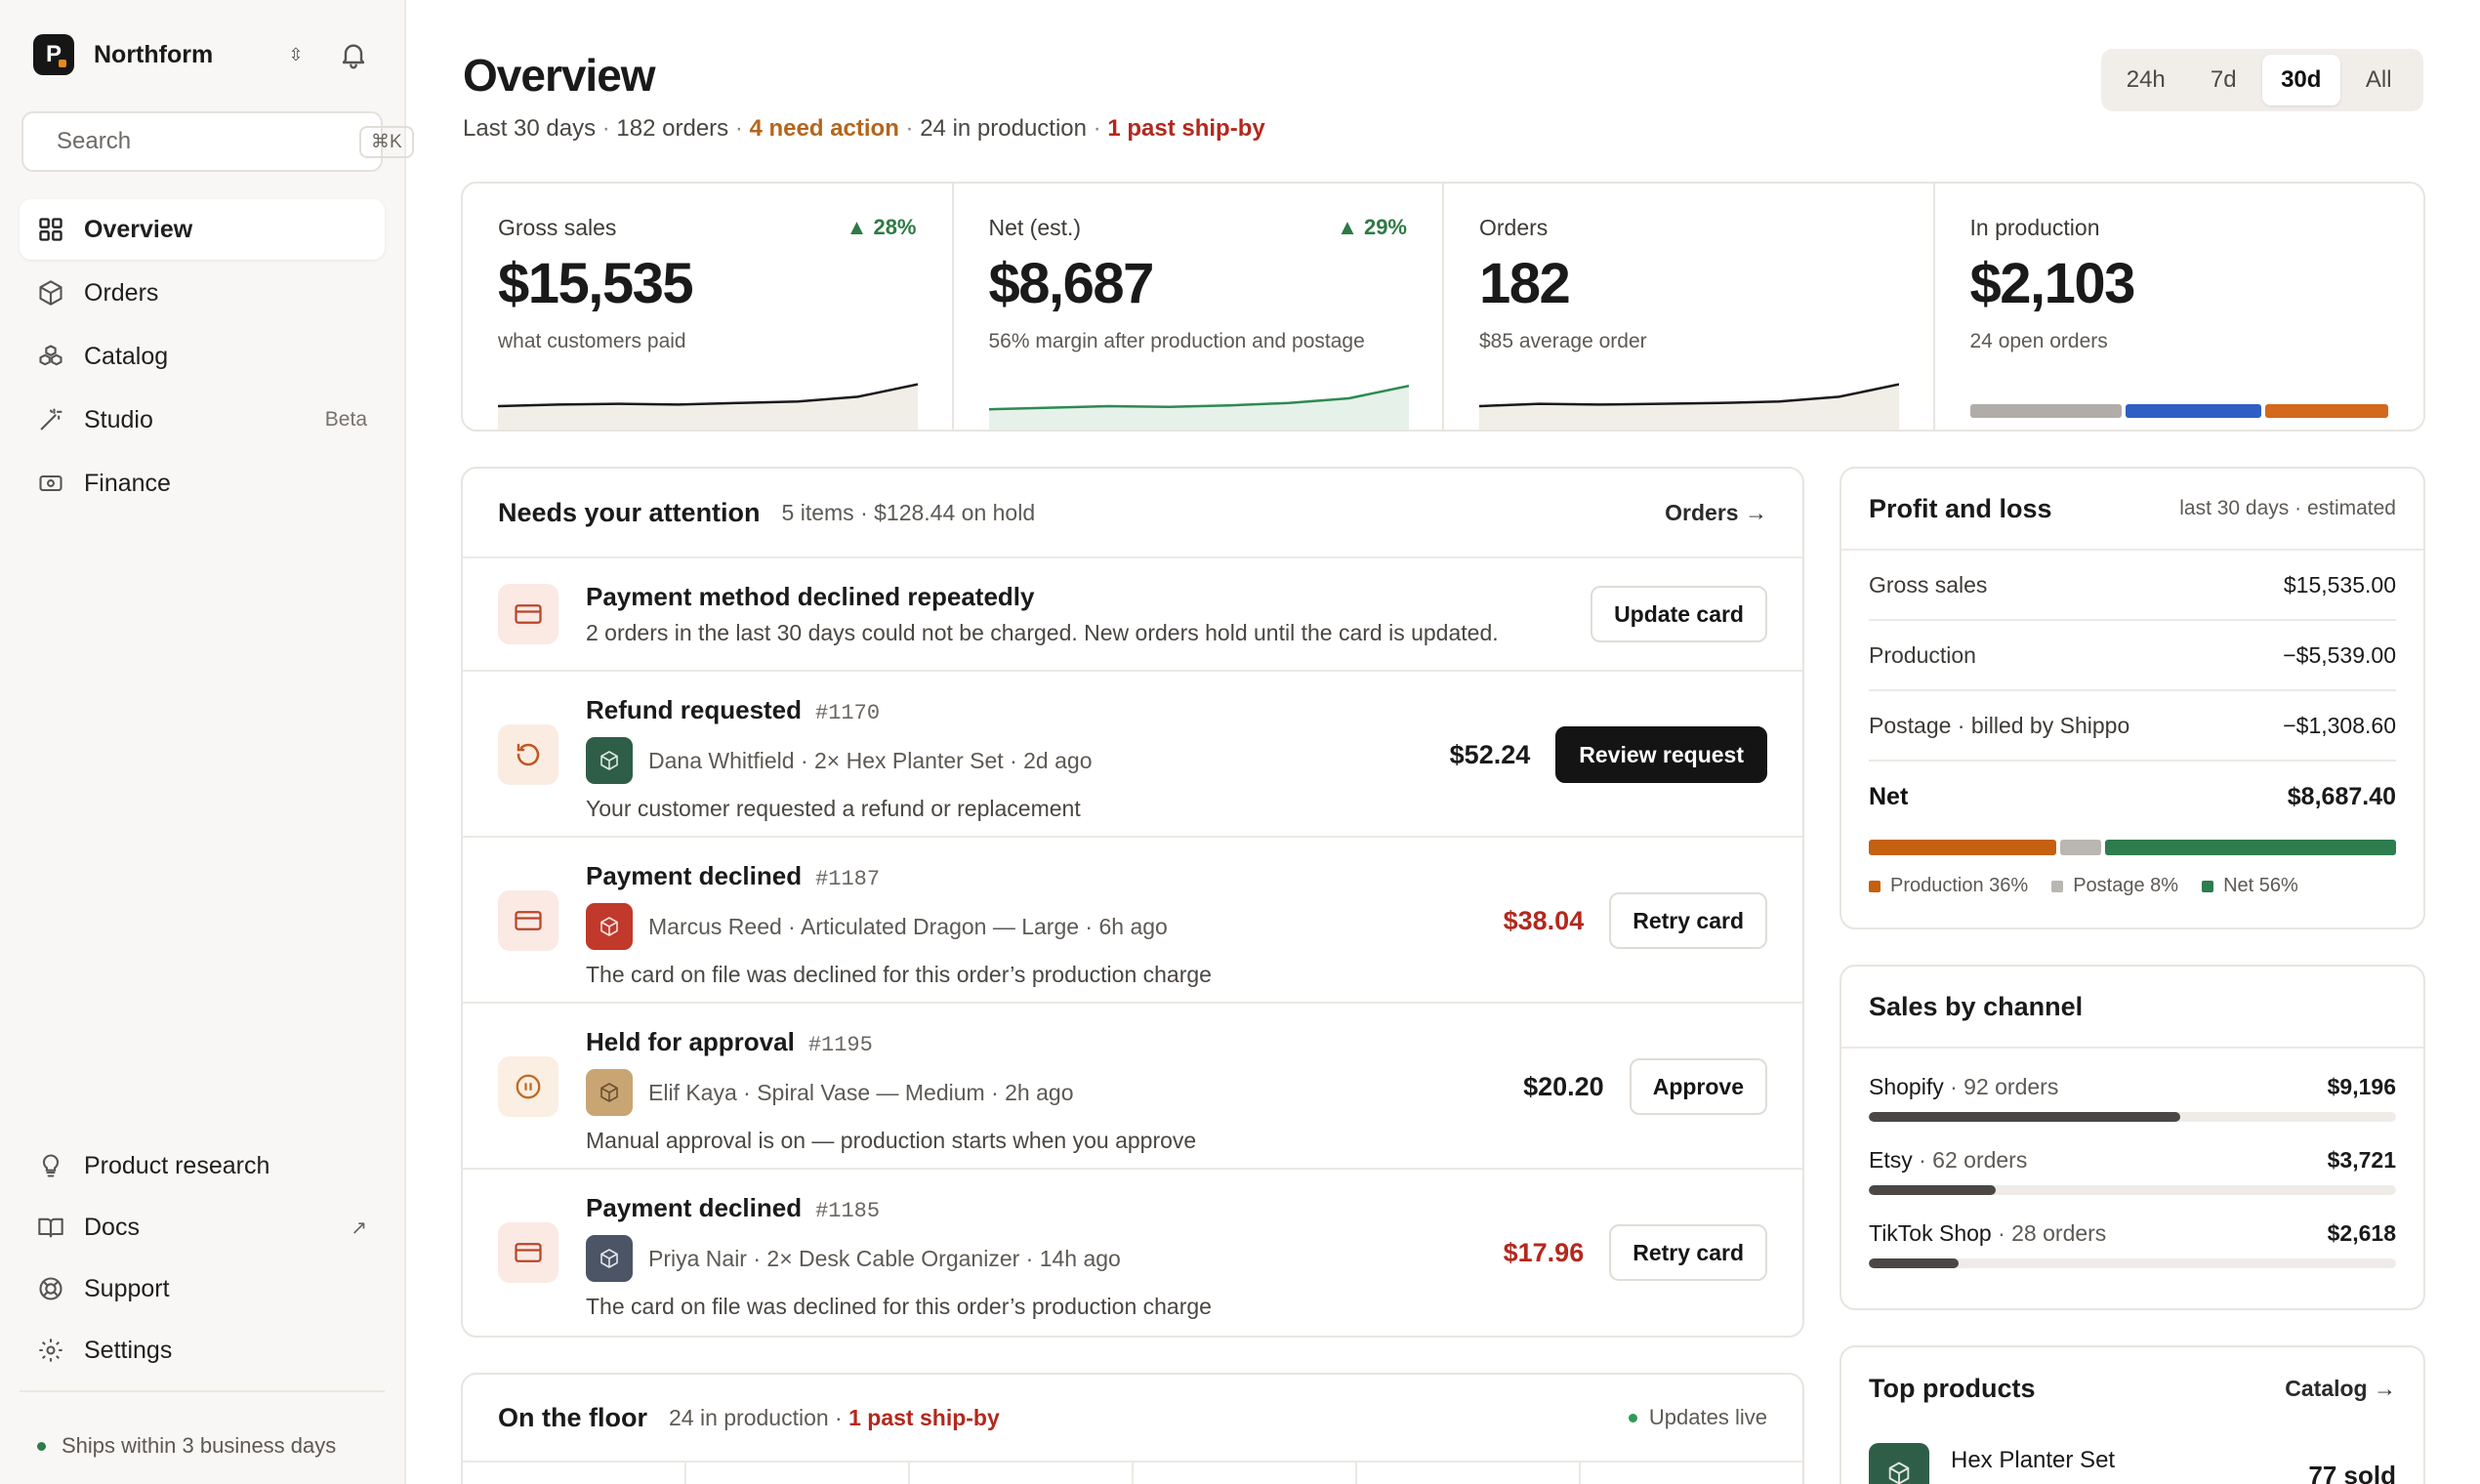 This screenshot has height=1484, width=2480. I want to click on pnl-row-postage: Postage · billed by Shippo −$1,308.60, so click(2132, 727).